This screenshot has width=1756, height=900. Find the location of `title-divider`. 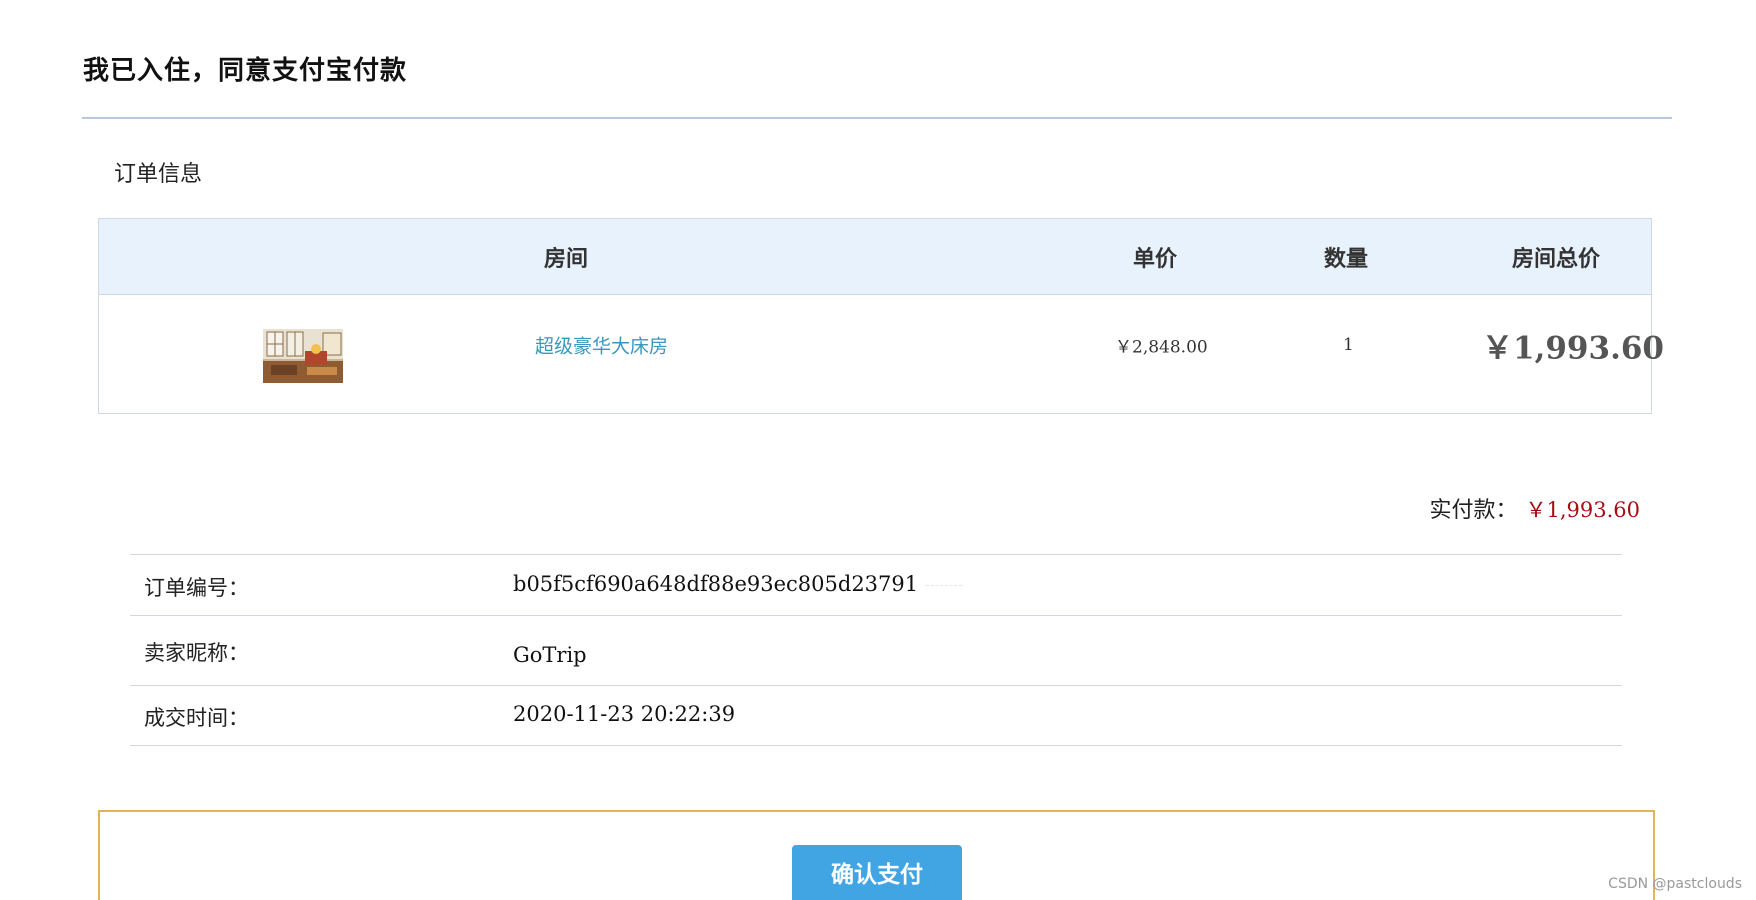

title-divider is located at coordinates (877, 118).